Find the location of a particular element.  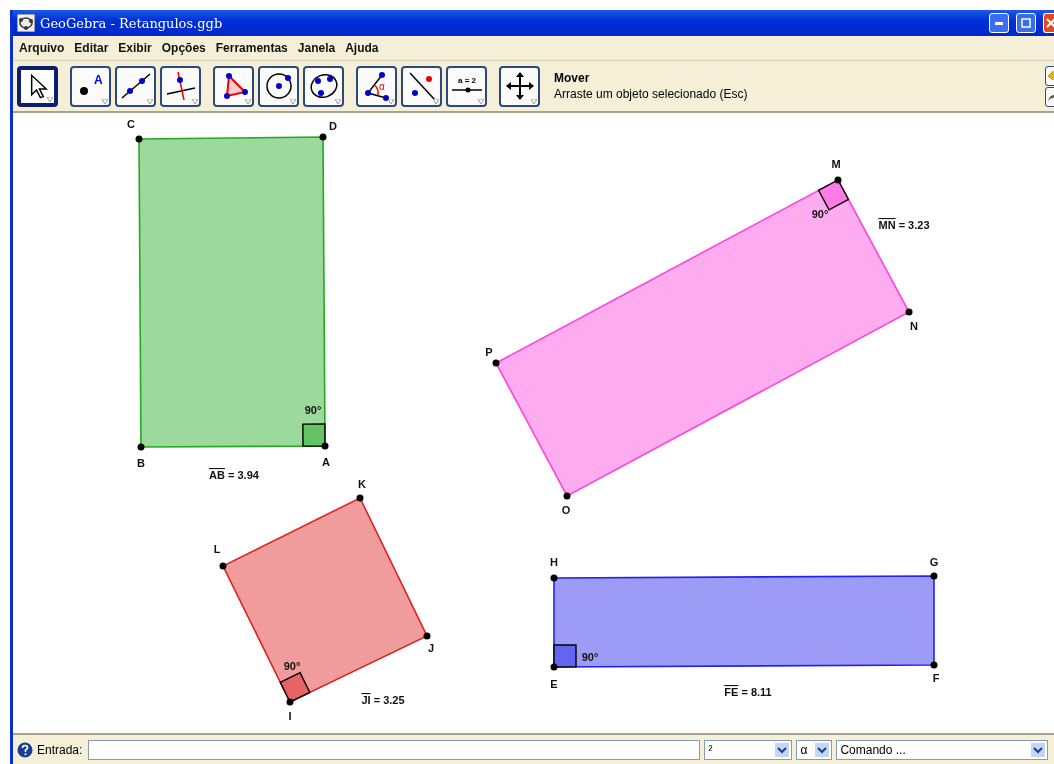

point-label: P is located at coordinates (489, 352).